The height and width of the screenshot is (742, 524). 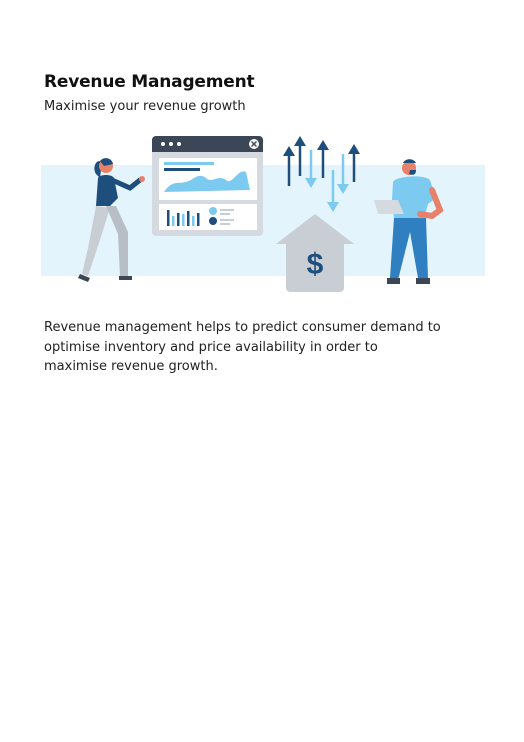 What do you see at coordinates (145, 106) in the screenshot?
I see `page-subtitle: Maximise your revenue growth` at bounding box center [145, 106].